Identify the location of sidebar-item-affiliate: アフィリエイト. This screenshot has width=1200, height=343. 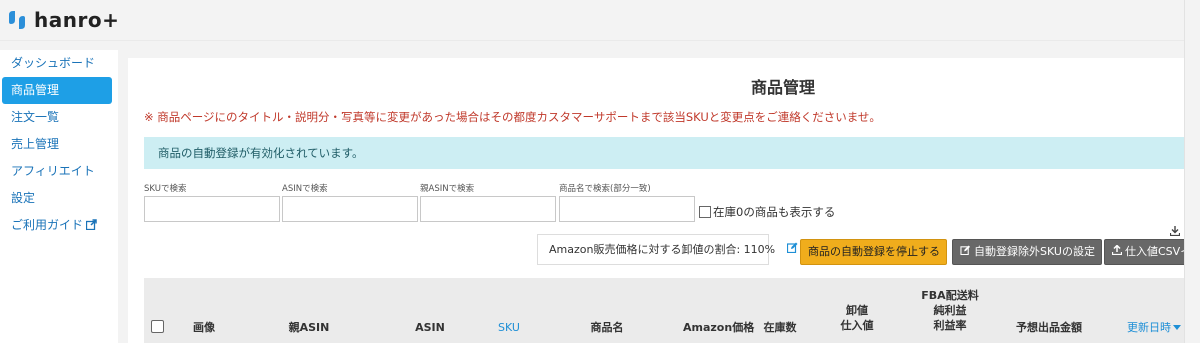
(59, 171).